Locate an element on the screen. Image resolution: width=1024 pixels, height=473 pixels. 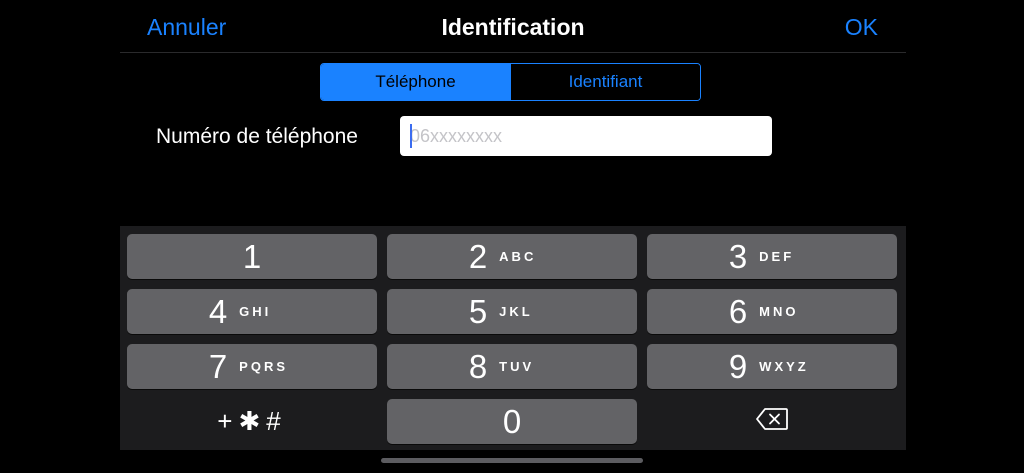
key-letters: JKL is located at coordinates (516, 311).